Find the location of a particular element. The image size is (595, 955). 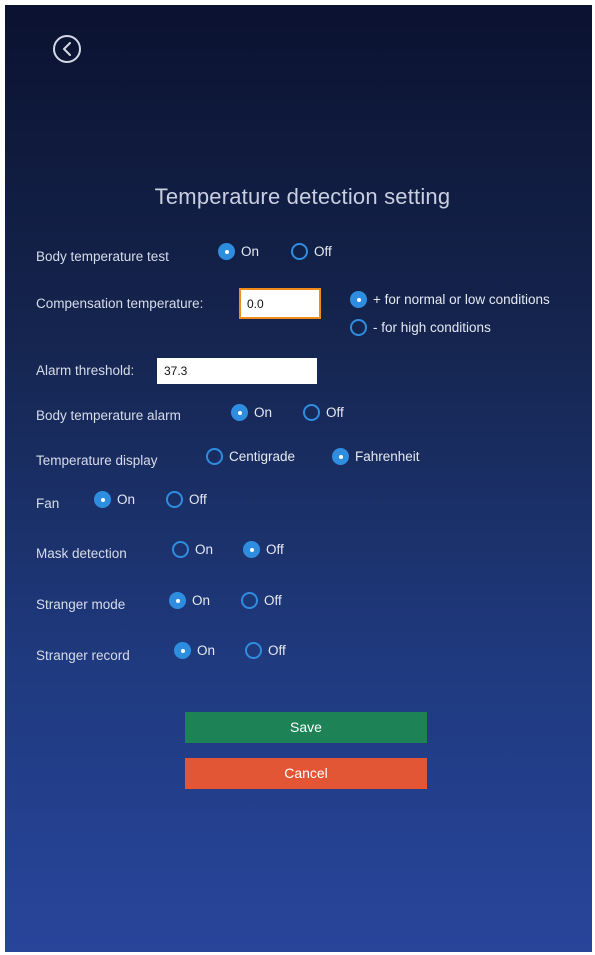

body-temperature-alarm-off-radio: Off is located at coordinates (323, 412).